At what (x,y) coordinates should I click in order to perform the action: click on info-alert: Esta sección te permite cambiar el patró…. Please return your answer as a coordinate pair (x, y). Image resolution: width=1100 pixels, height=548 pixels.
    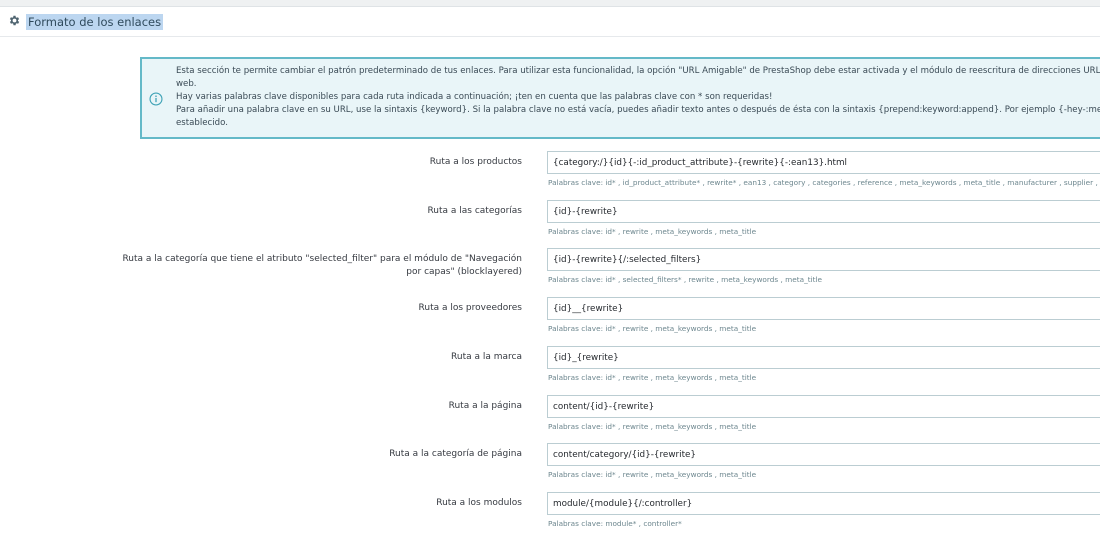
    Looking at the image, I should click on (620, 98).